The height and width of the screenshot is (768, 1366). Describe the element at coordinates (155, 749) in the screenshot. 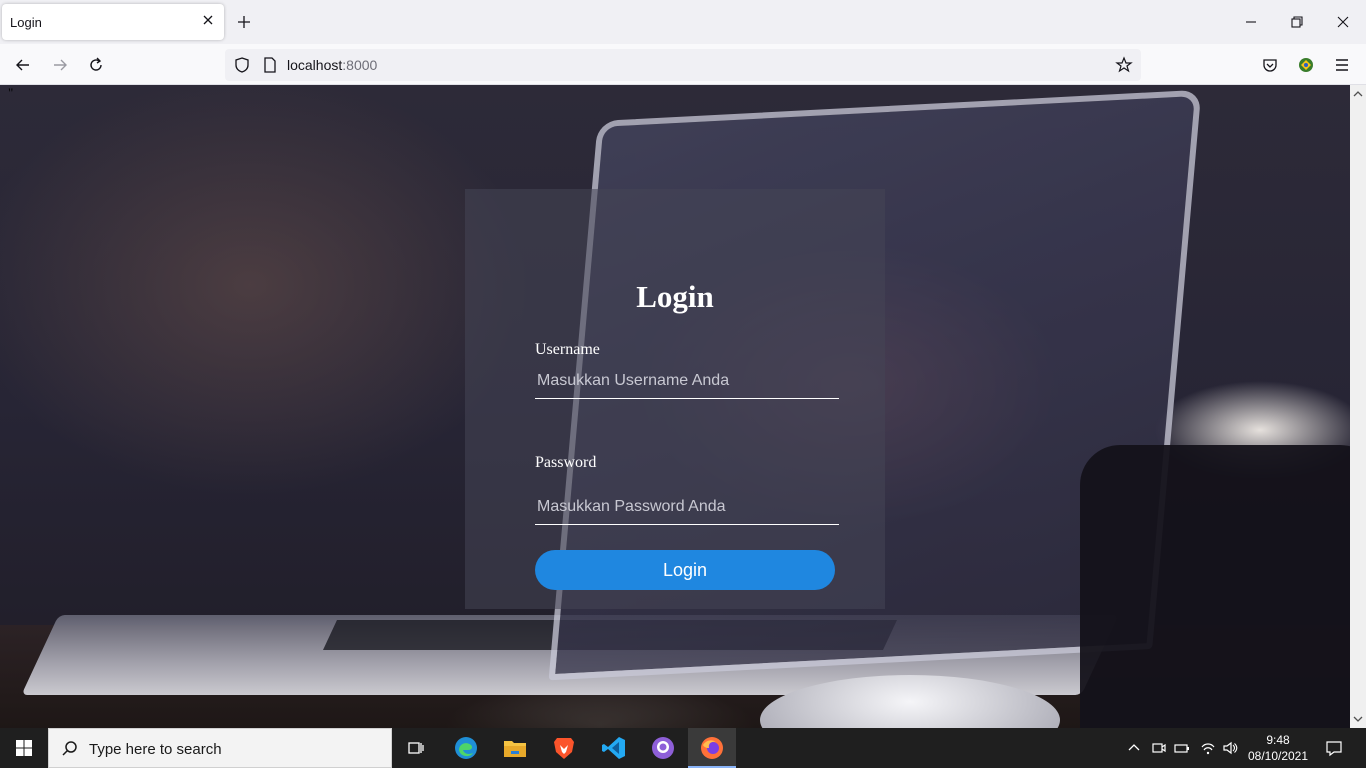

I see `search-placeholder: Type here to search` at that location.